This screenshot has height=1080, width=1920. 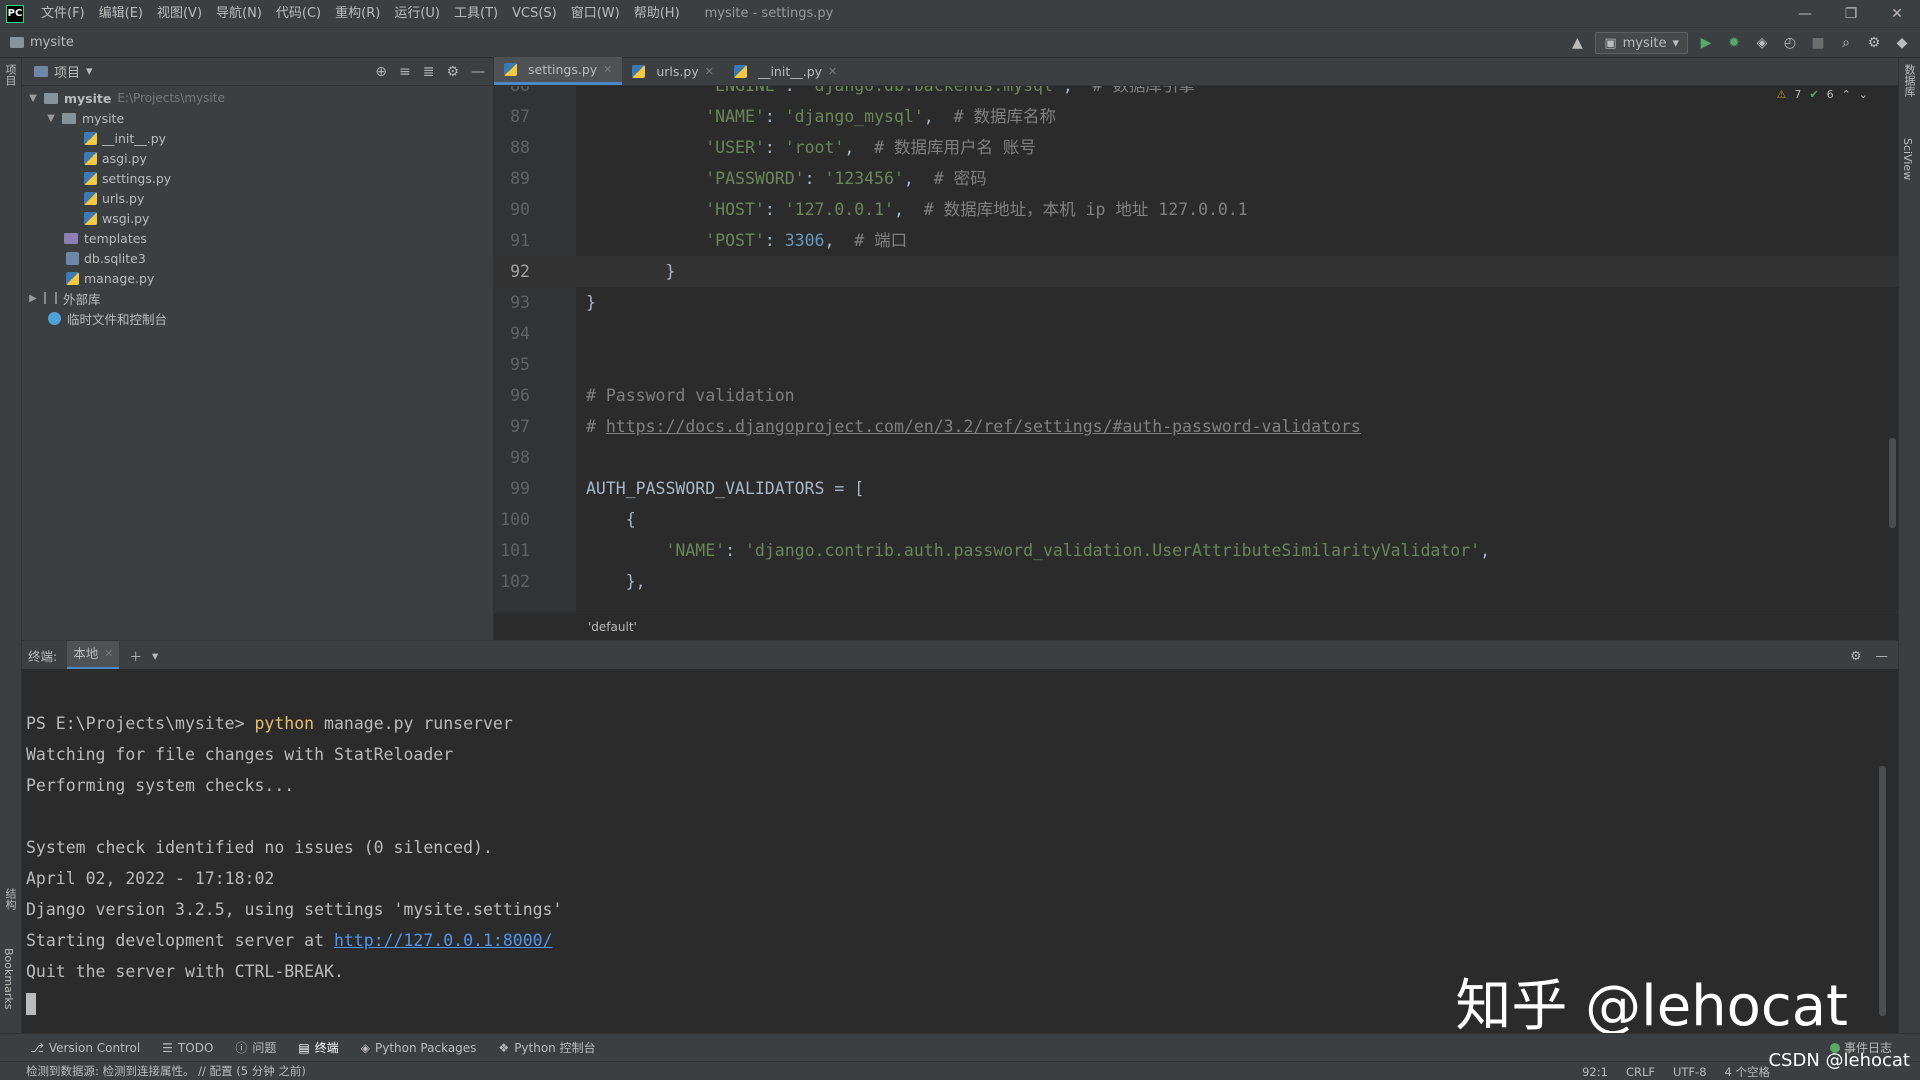 What do you see at coordinates (257, 118) in the screenshot?
I see `tree-item-mysite-package: ▼ mysite` at bounding box center [257, 118].